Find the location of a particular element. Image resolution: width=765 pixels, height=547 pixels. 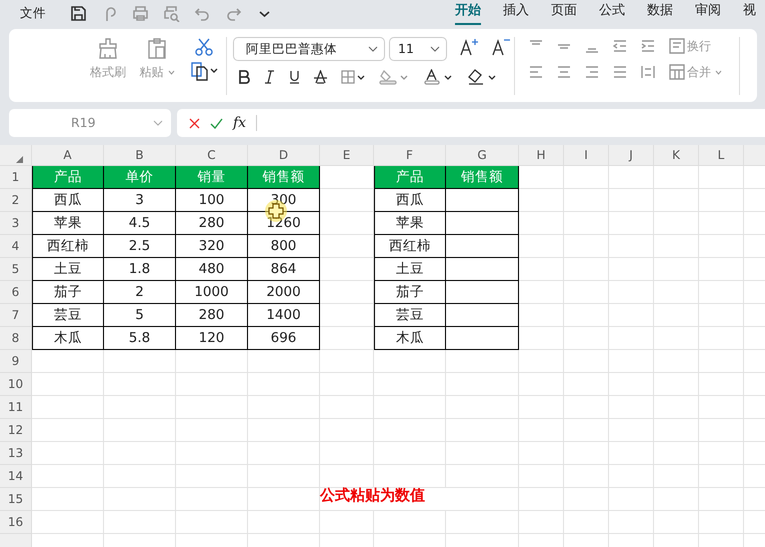

close-icon is located at coordinates (194, 123).